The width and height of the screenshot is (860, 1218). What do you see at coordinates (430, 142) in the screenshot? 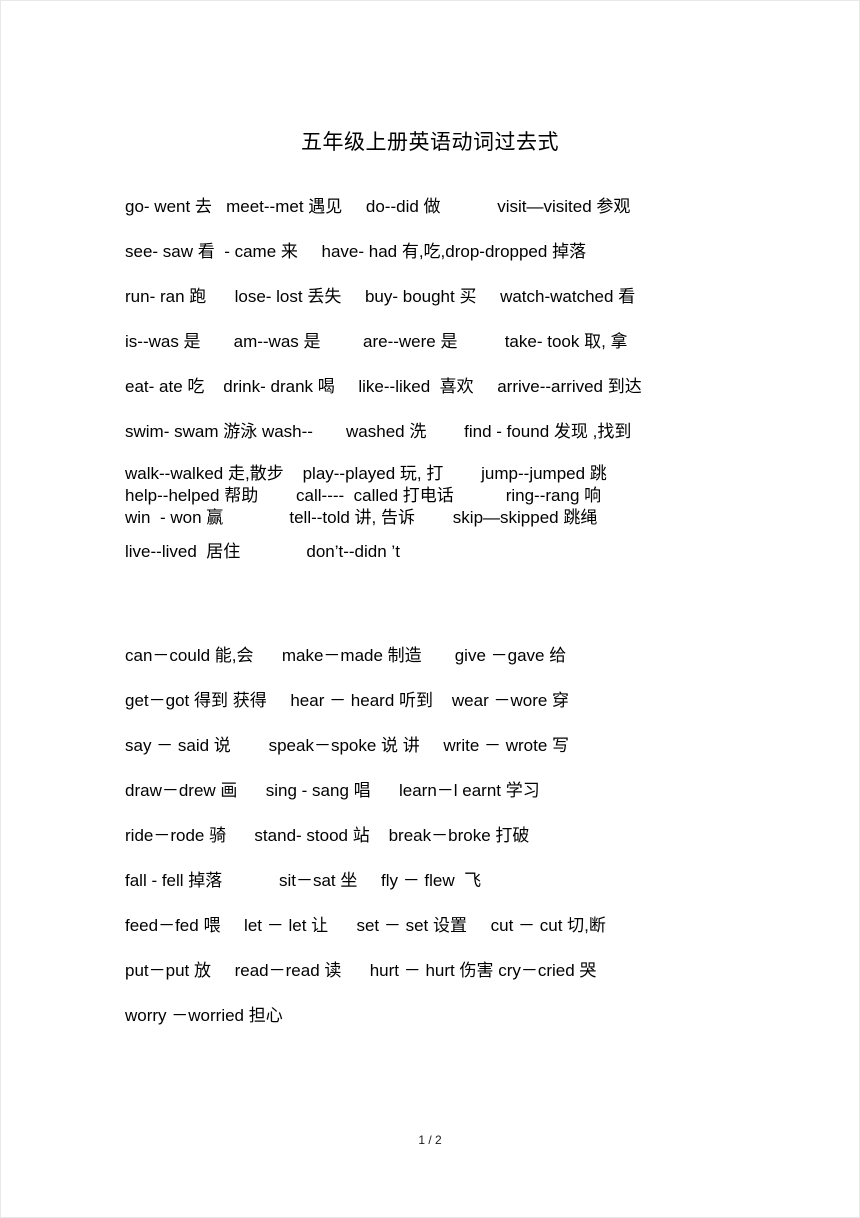
I see `page-title: 五年级上册英语动词过去式` at bounding box center [430, 142].